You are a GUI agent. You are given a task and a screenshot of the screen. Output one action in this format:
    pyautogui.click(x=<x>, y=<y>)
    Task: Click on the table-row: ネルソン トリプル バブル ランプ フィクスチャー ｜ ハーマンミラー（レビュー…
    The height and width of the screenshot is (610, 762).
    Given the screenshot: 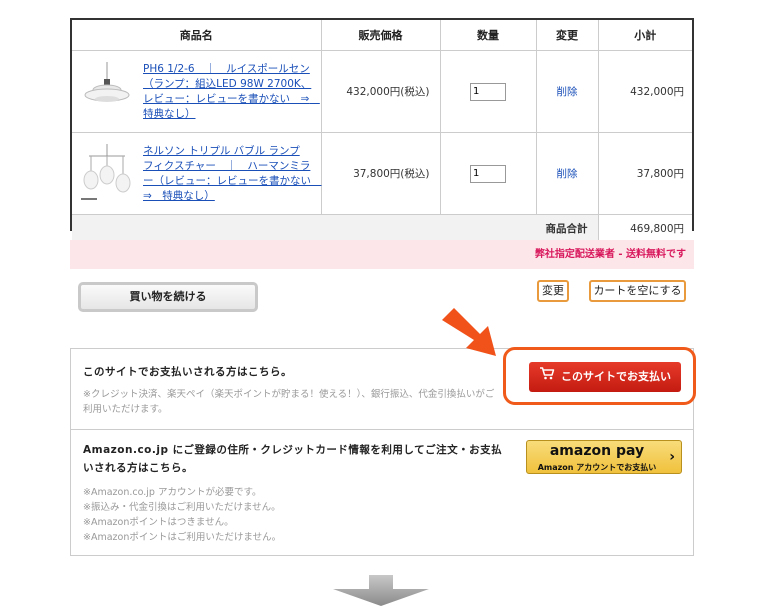 What is the action you would take?
    pyautogui.click(x=382, y=173)
    